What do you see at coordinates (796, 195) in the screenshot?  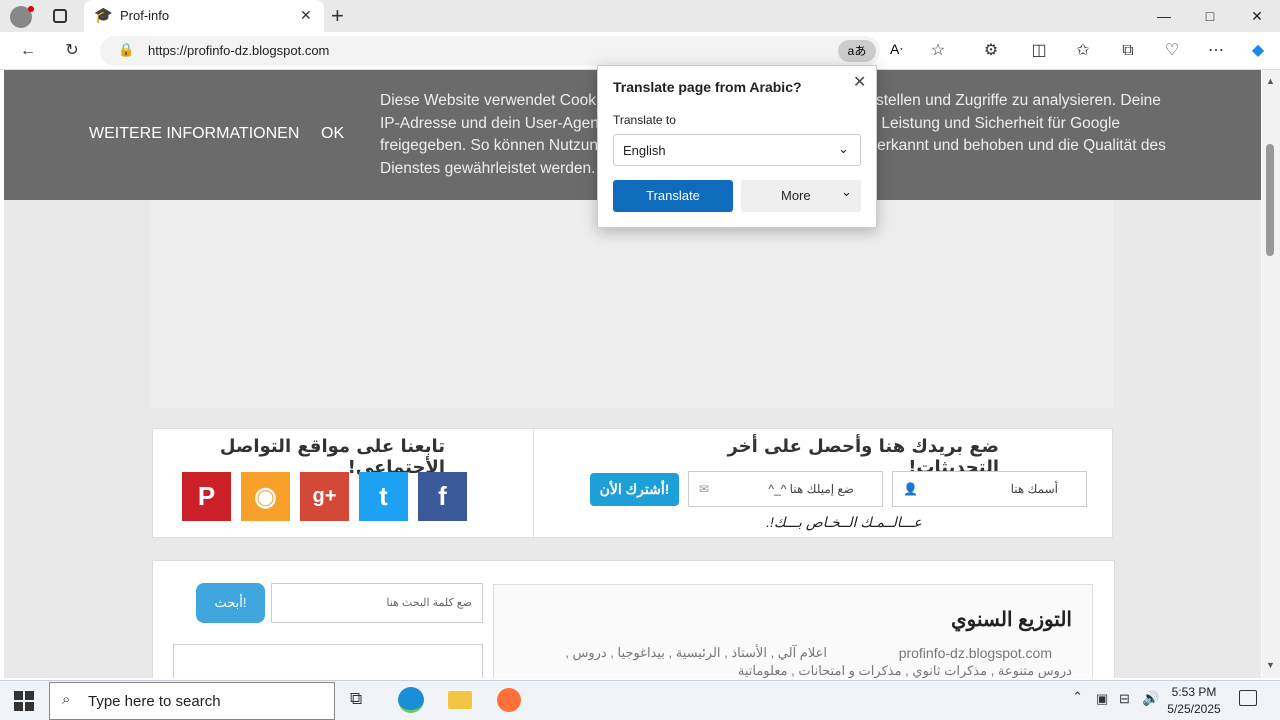 I see `more-button-label: More` at bounding box center [796, 195].